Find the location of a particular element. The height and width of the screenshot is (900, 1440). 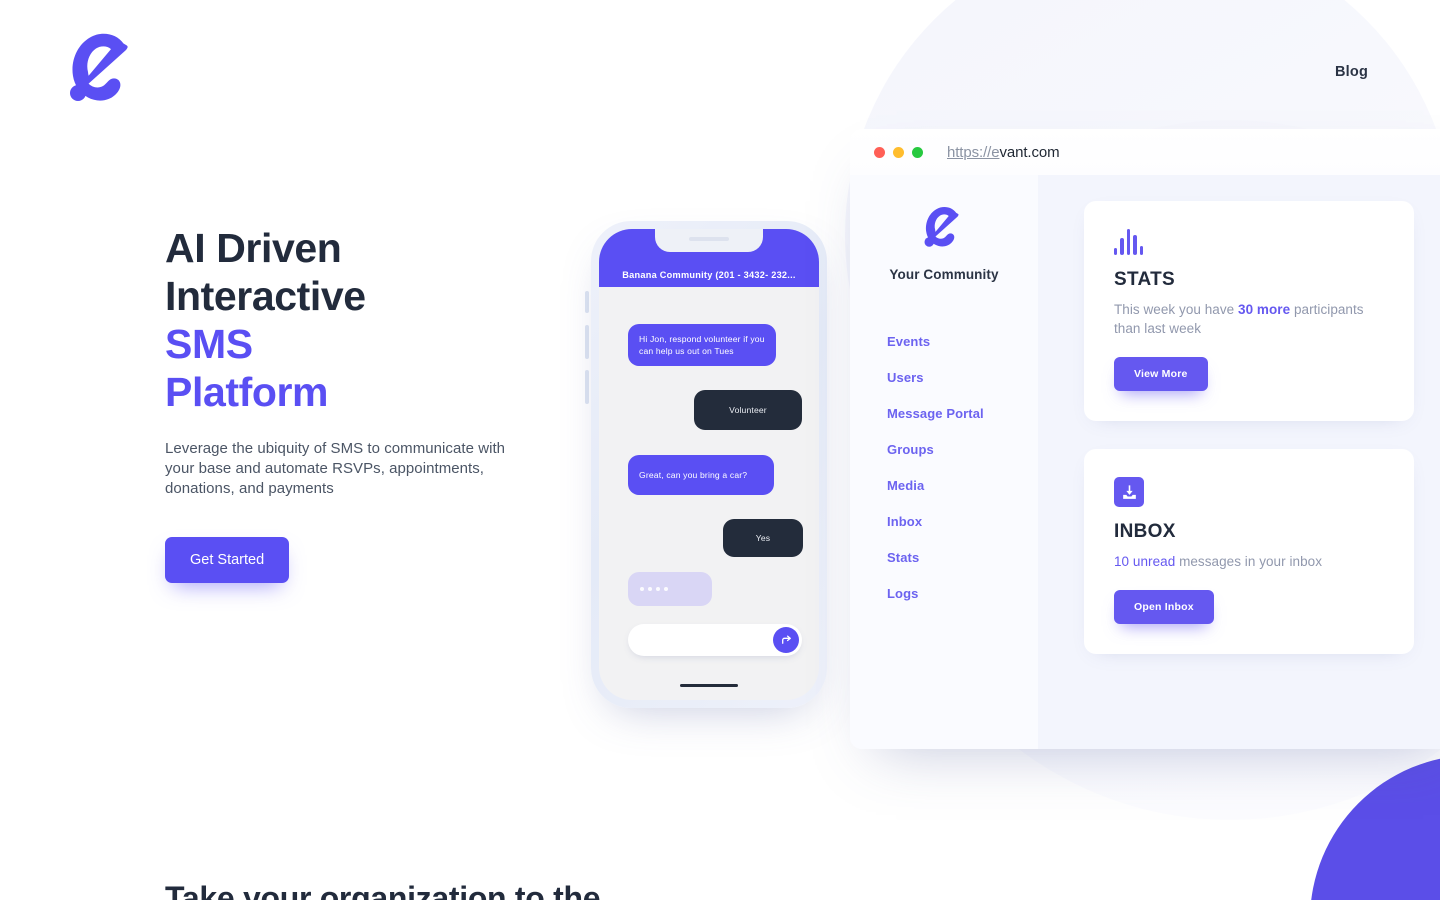

chat-bubble-incoming: Volunteer is located at coordinates (748, 410).